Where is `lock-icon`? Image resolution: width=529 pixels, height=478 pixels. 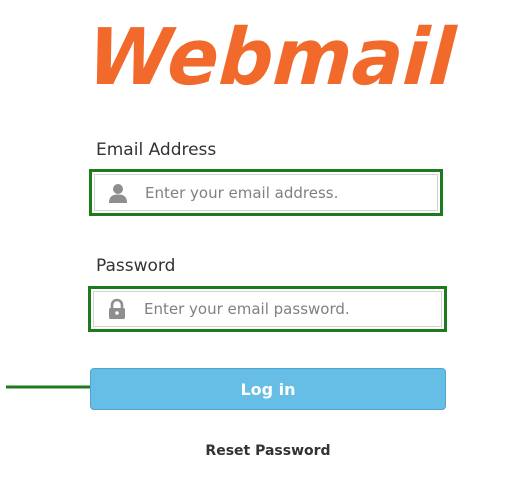 lock-icon is located at coordinates (117, 309).